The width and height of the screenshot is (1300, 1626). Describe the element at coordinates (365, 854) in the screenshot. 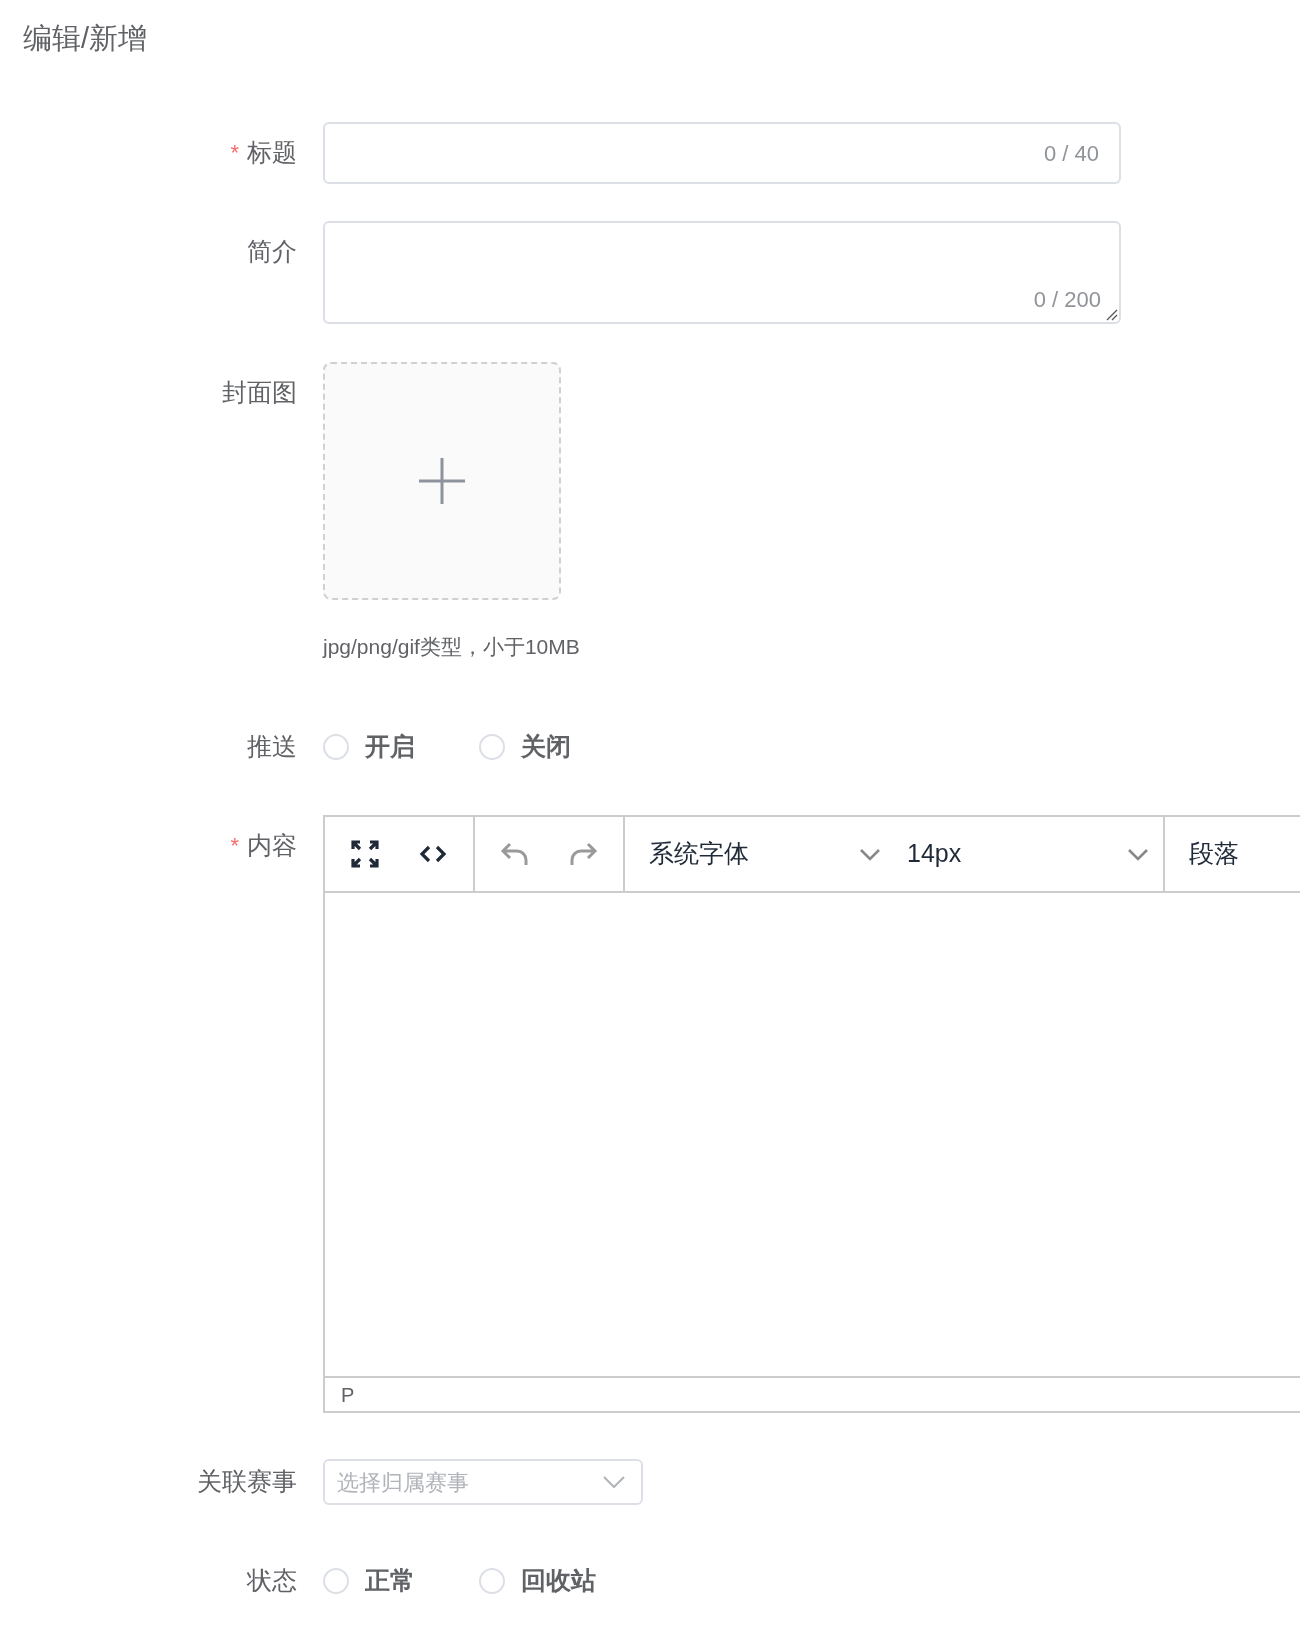

I see `fullscreen-icon` at that location.